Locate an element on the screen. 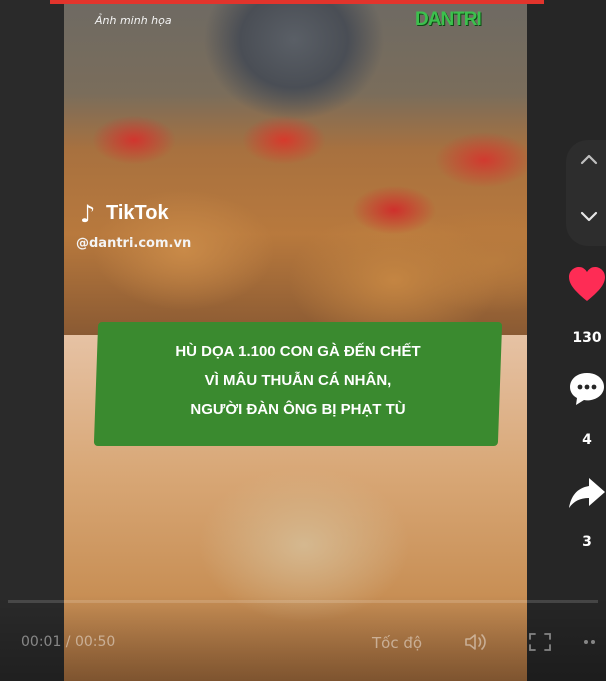  fullscreen-icon is located at coordinates (540, 644).